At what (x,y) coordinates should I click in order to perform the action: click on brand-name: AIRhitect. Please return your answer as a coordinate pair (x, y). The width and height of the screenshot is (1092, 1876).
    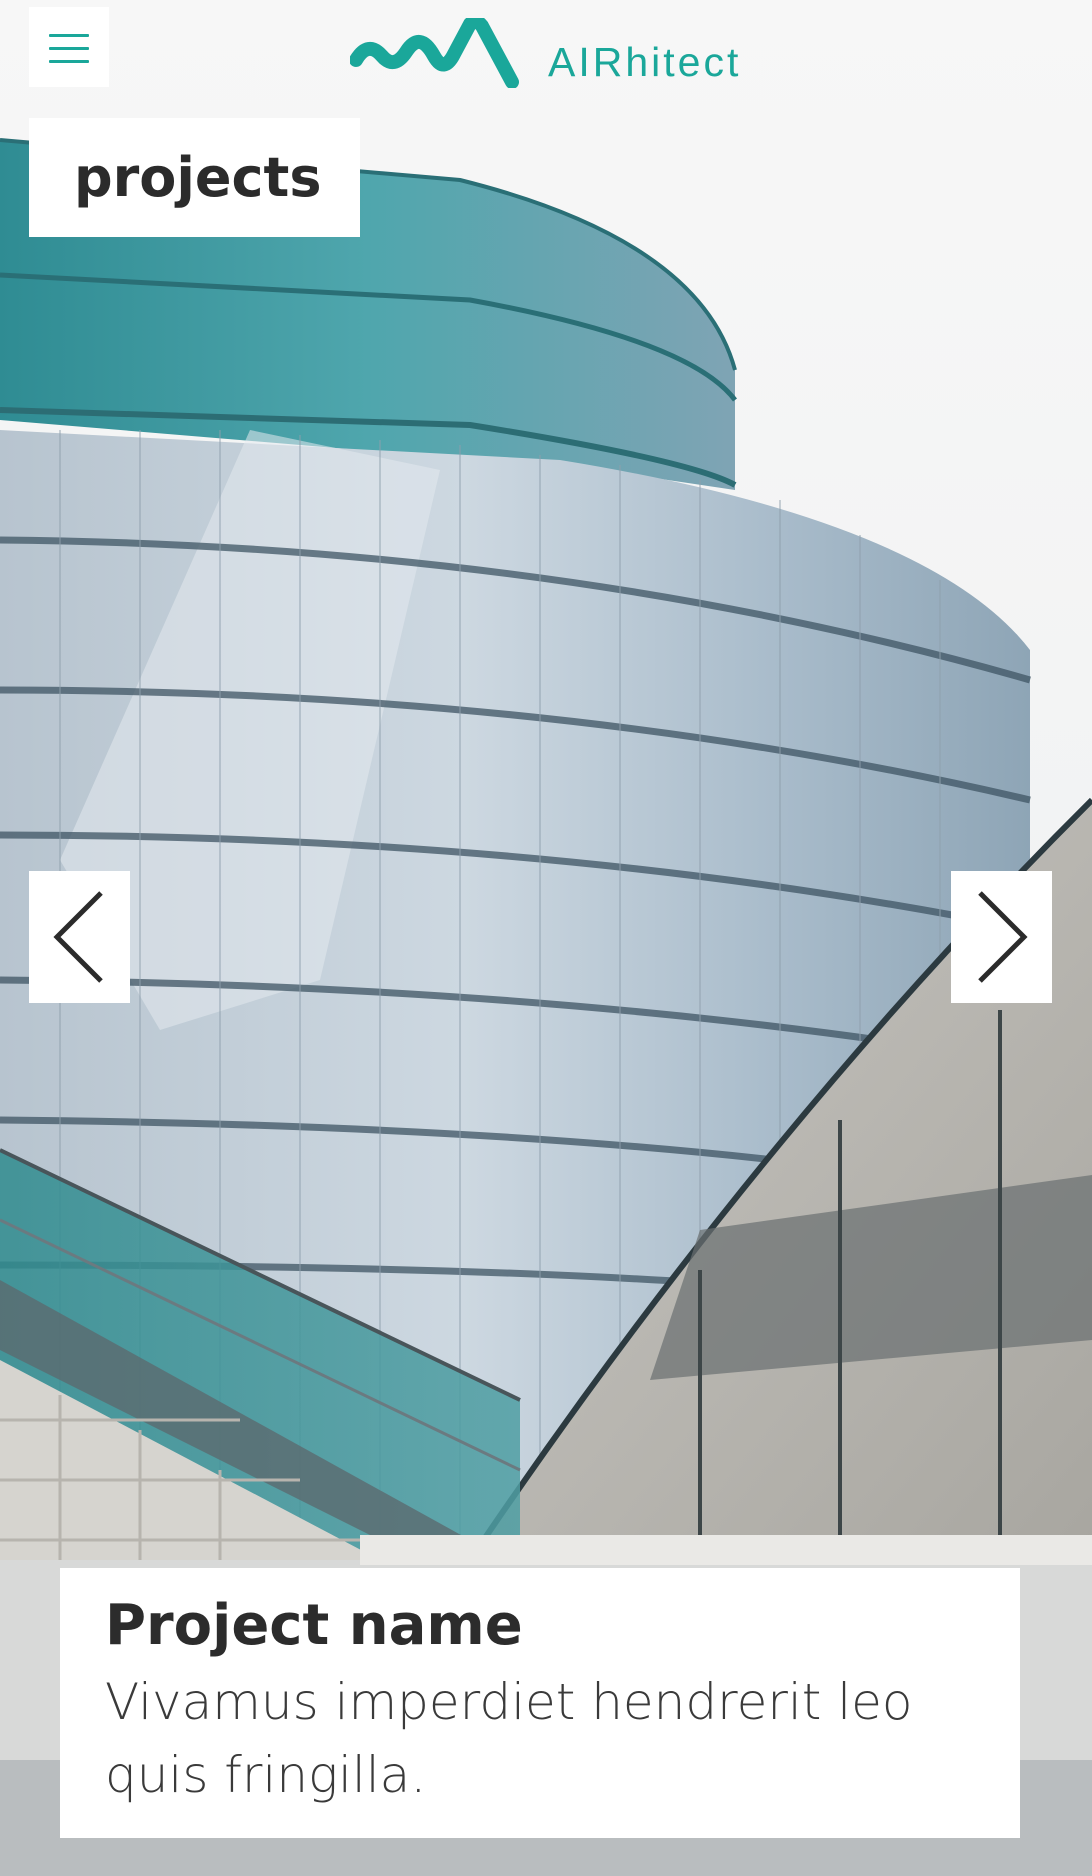
    Looking at the image, I should click on (645, 62).